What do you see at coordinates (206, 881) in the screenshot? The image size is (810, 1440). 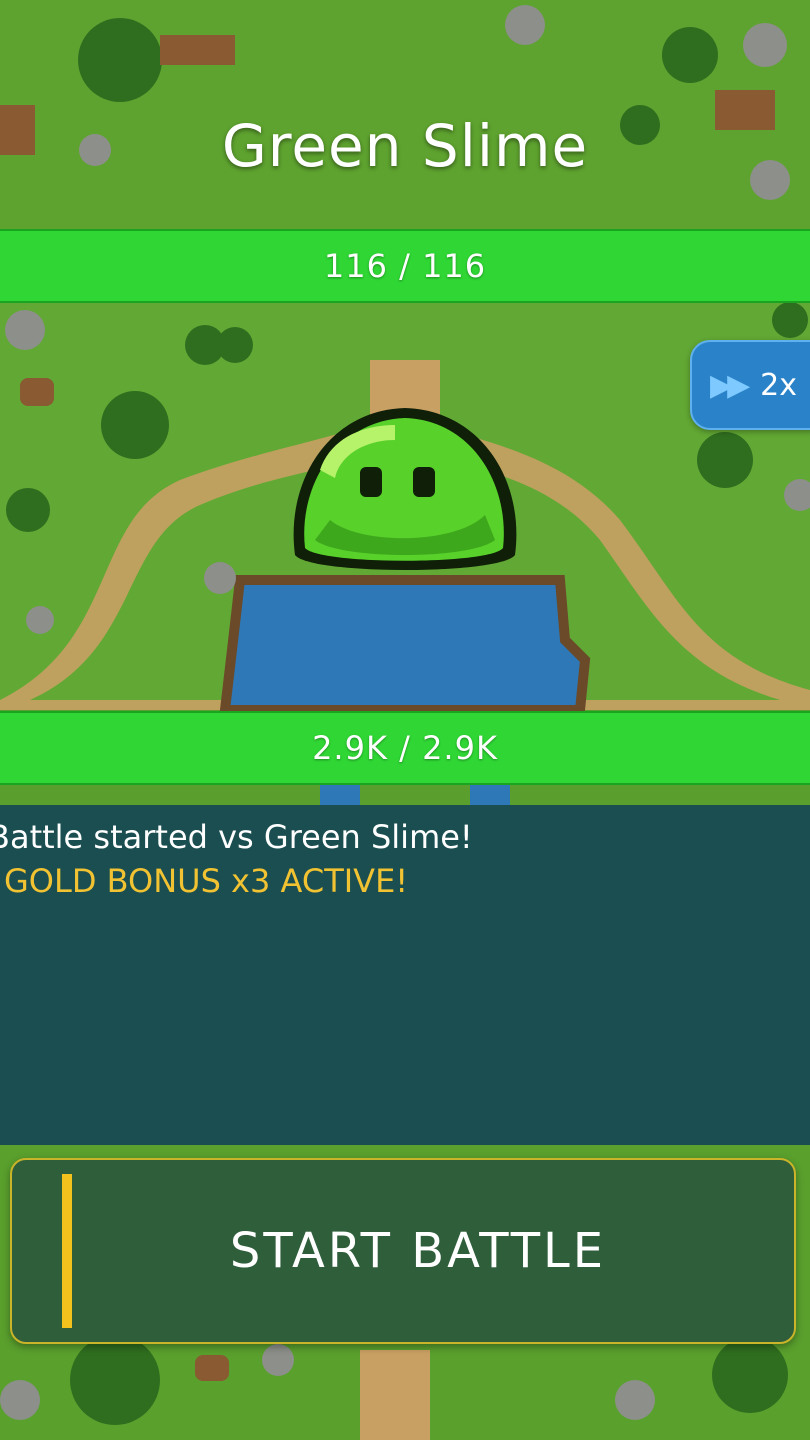 I see `log-line: GOLD BONUS x3 ACTIVE!` at bounding box center [206, 881].